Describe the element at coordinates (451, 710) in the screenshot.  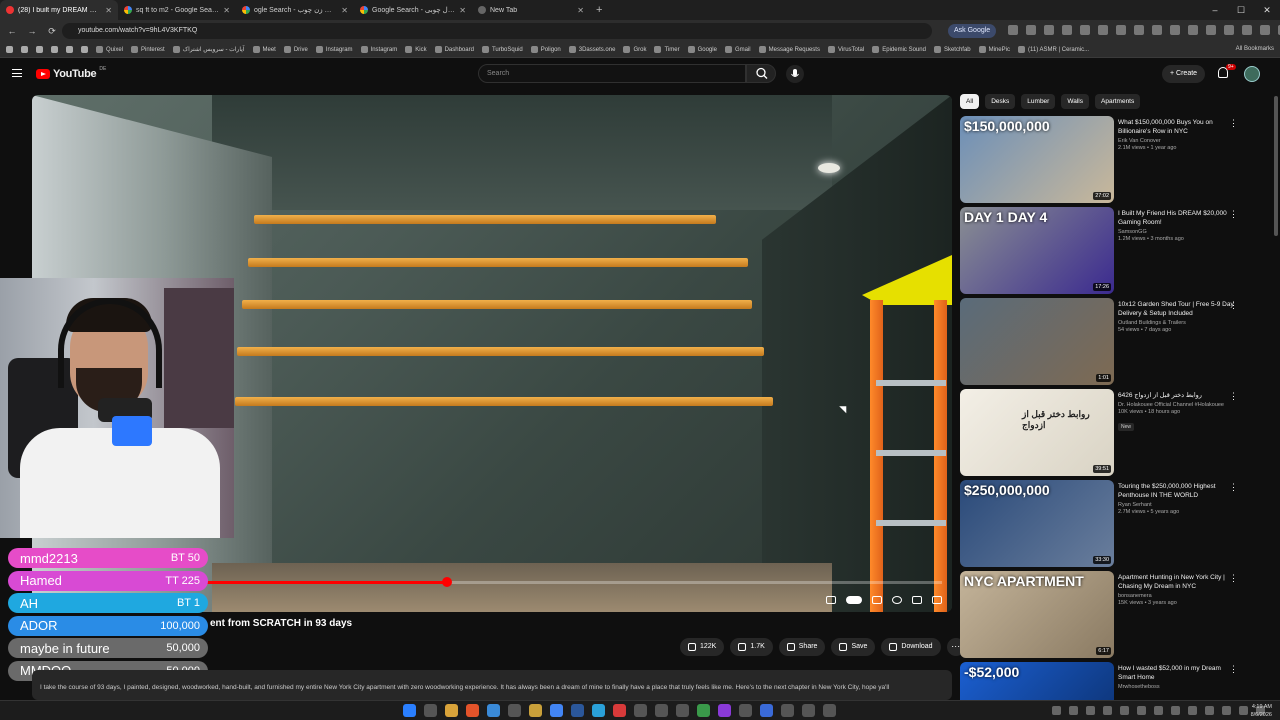
I see `file-explorer-icon` at that location.